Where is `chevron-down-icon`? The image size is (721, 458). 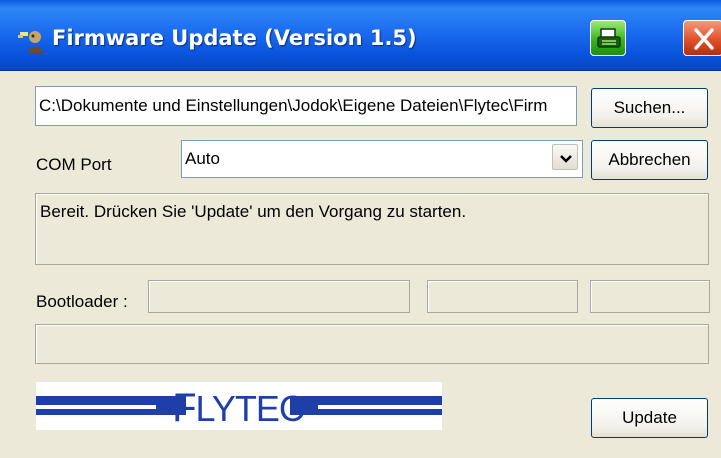
chevron-down-icon is located at coordinates (566, 159).